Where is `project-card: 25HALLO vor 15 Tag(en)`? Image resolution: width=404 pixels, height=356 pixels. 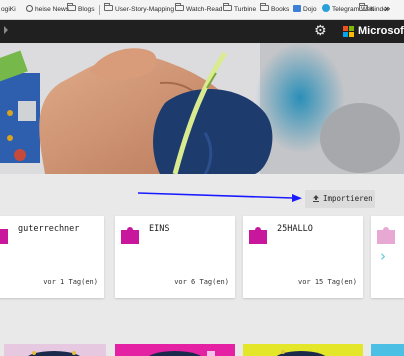 project-card: 25HALLO vor 15 Tag(en) is located at coordinates (303, 257).